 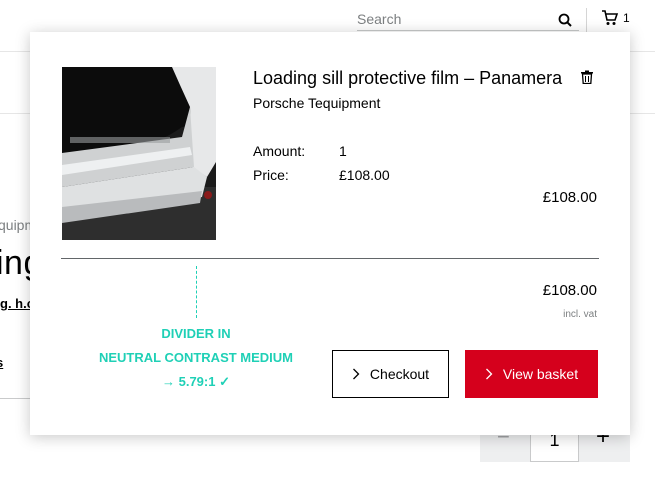 I want to click on line-total: £108.00, so click(x=569, y=197).